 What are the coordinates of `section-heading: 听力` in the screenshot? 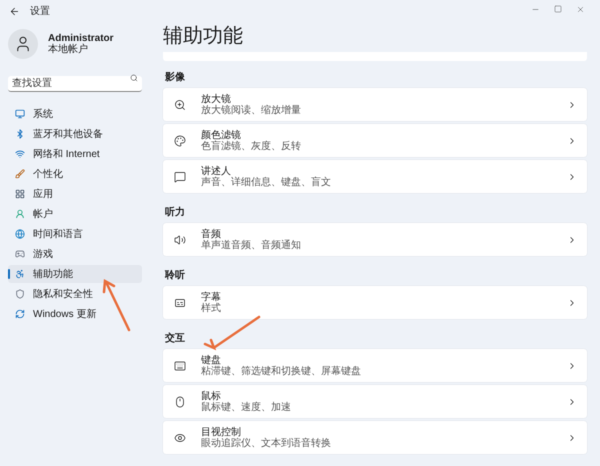 It's located at (175, 212).